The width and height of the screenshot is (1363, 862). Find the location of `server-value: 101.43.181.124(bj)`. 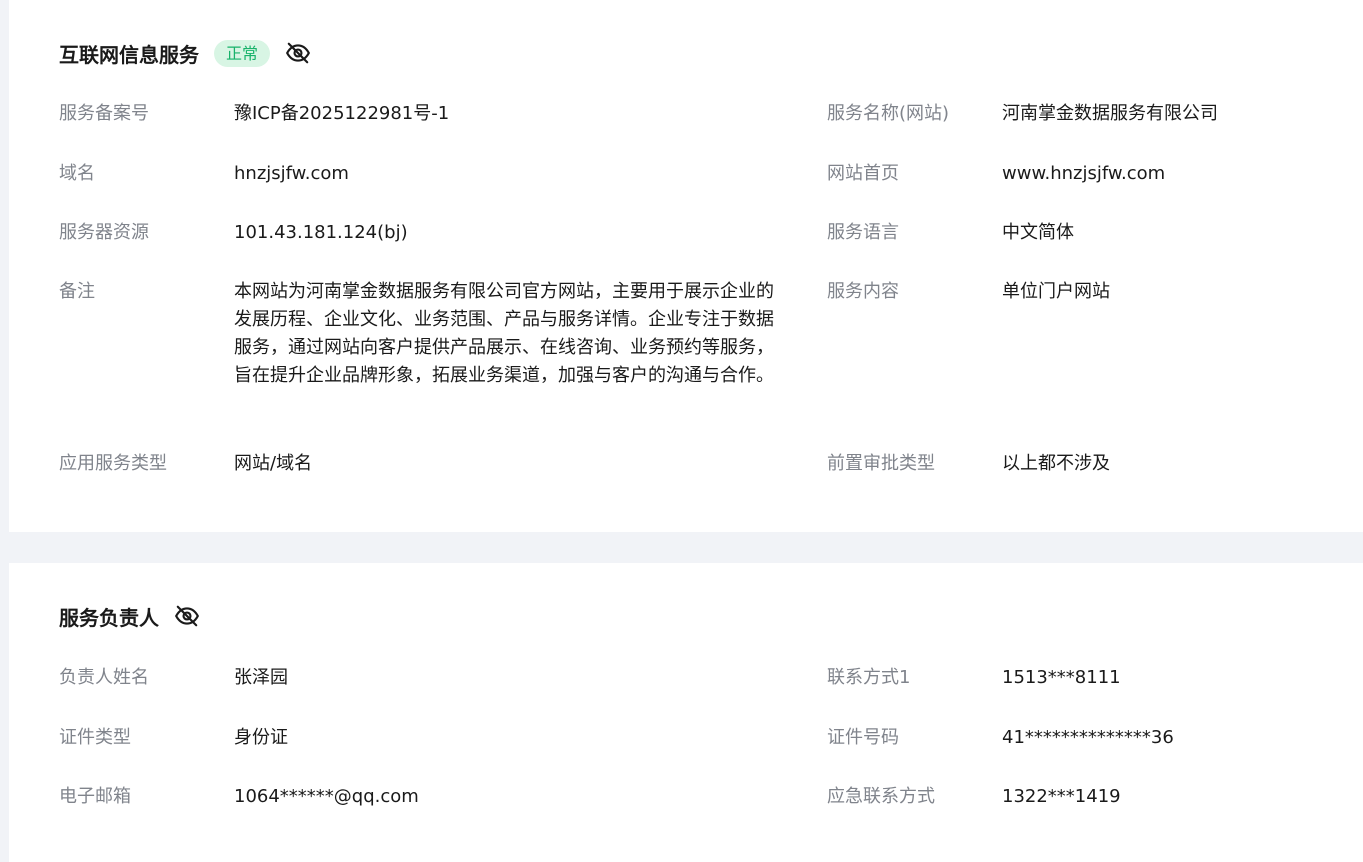

server-value: 101.43.181.124(bj) is located at coordinates (321, 232).